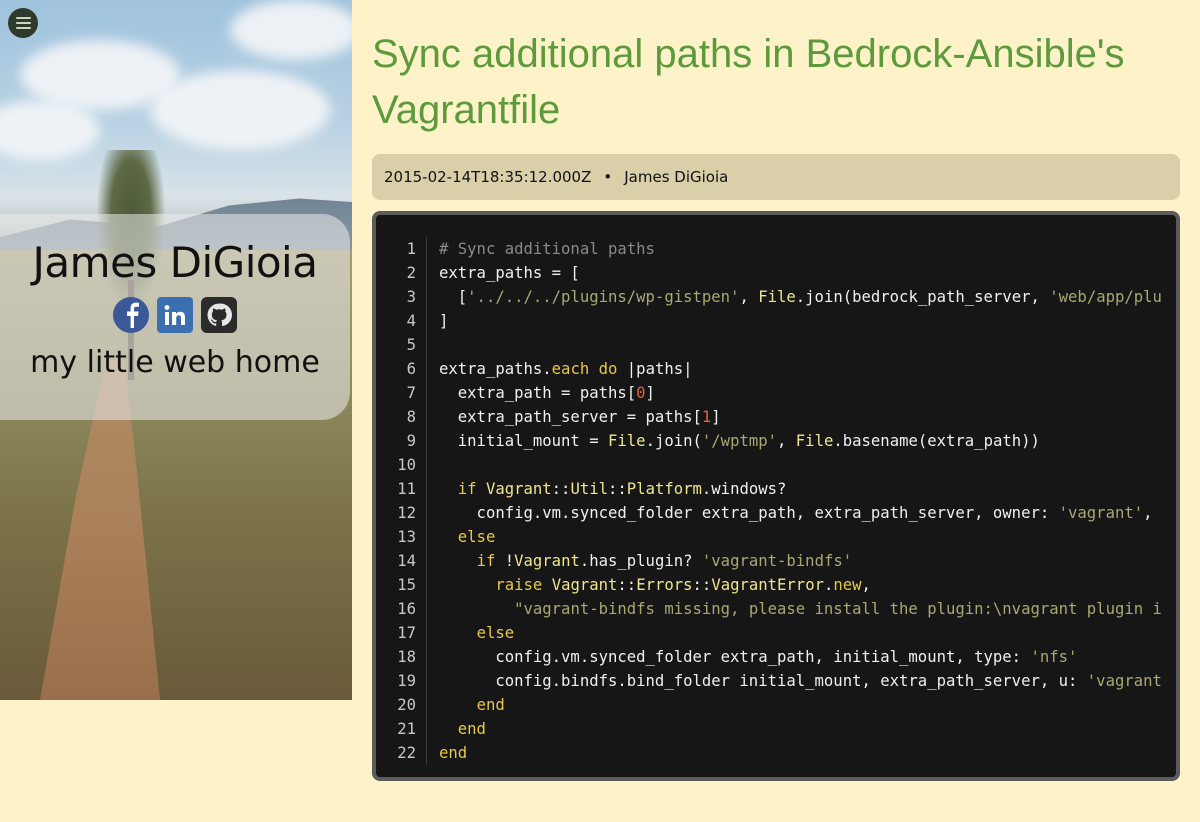  Describe the element at coordinates (776, 369) in the screenshot. I see `code-line: 6 extra_paths.each do |paths|` at that location.